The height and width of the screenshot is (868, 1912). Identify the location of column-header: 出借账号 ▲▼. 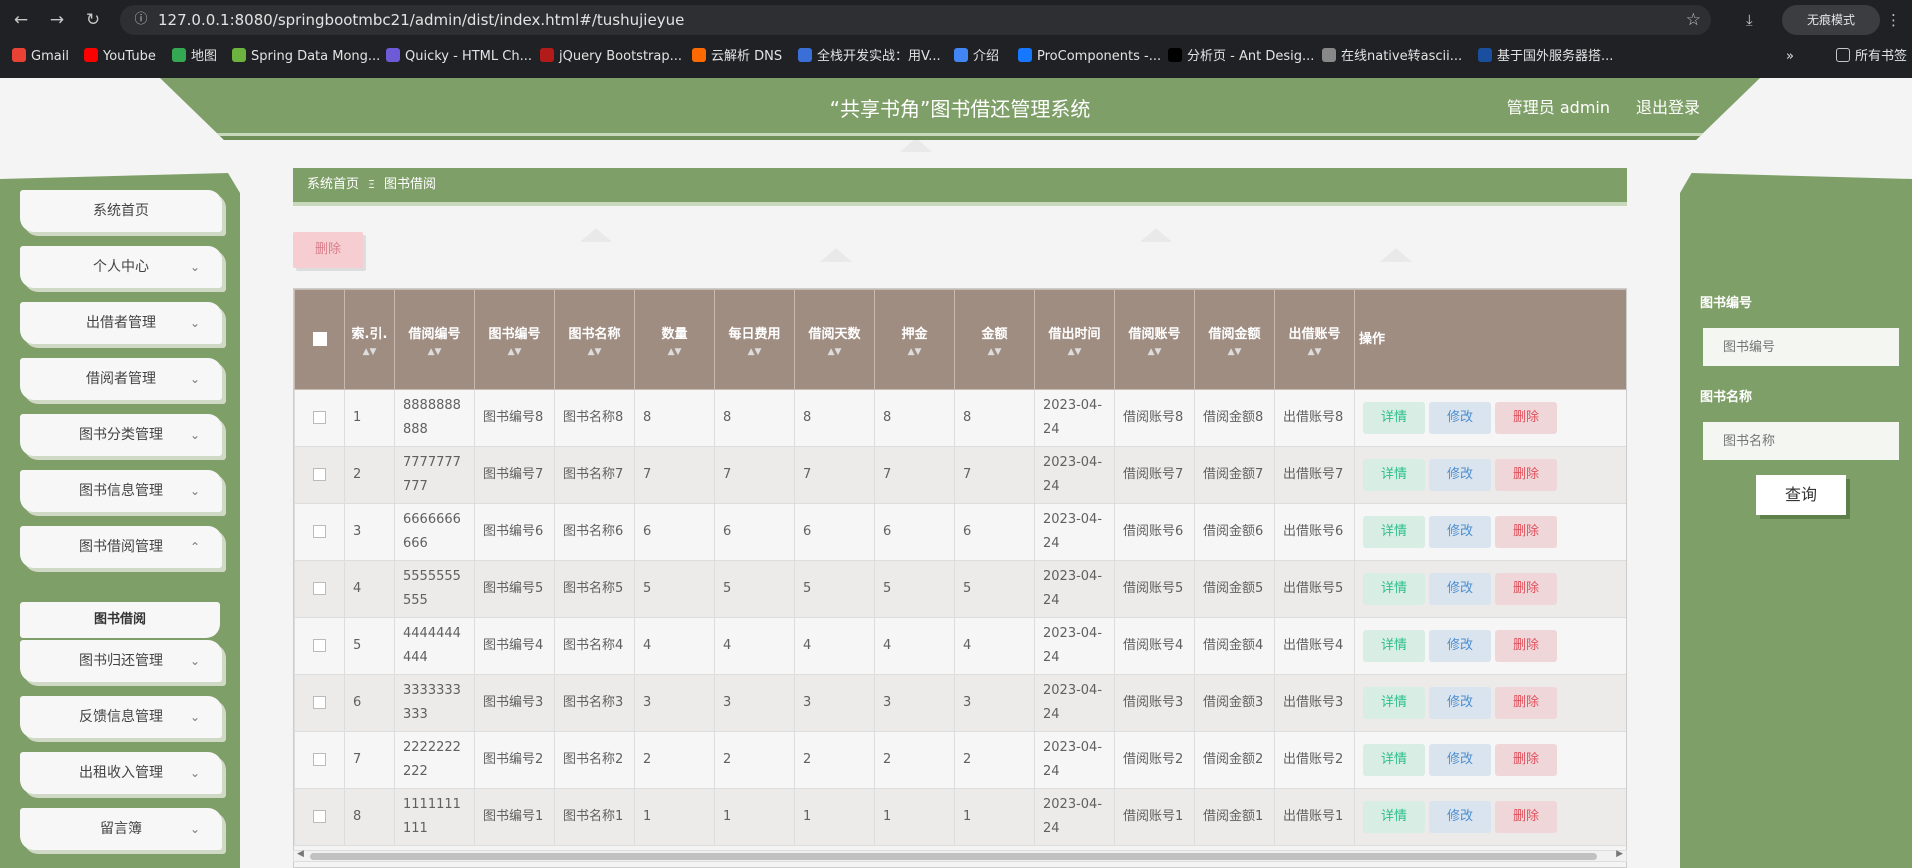
(1314, 339).